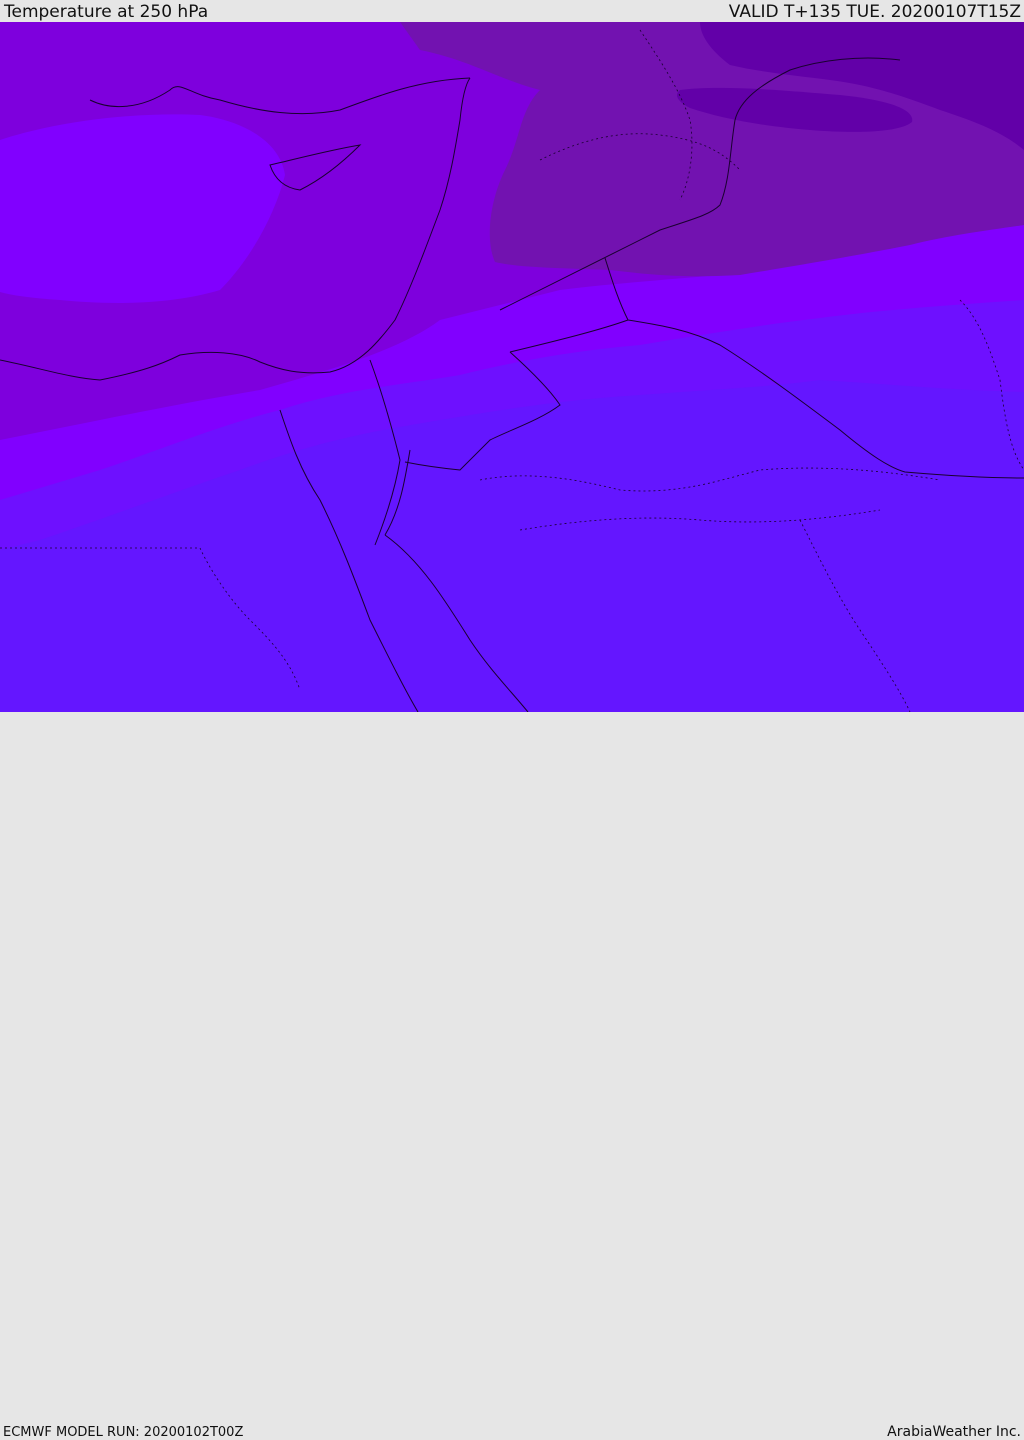  What do you see at coordinates (874, 12) in the screenshot?
I see `valid-time: VALID T+135 TUE. 20200107T15Z` at bounding box center [874, 12].